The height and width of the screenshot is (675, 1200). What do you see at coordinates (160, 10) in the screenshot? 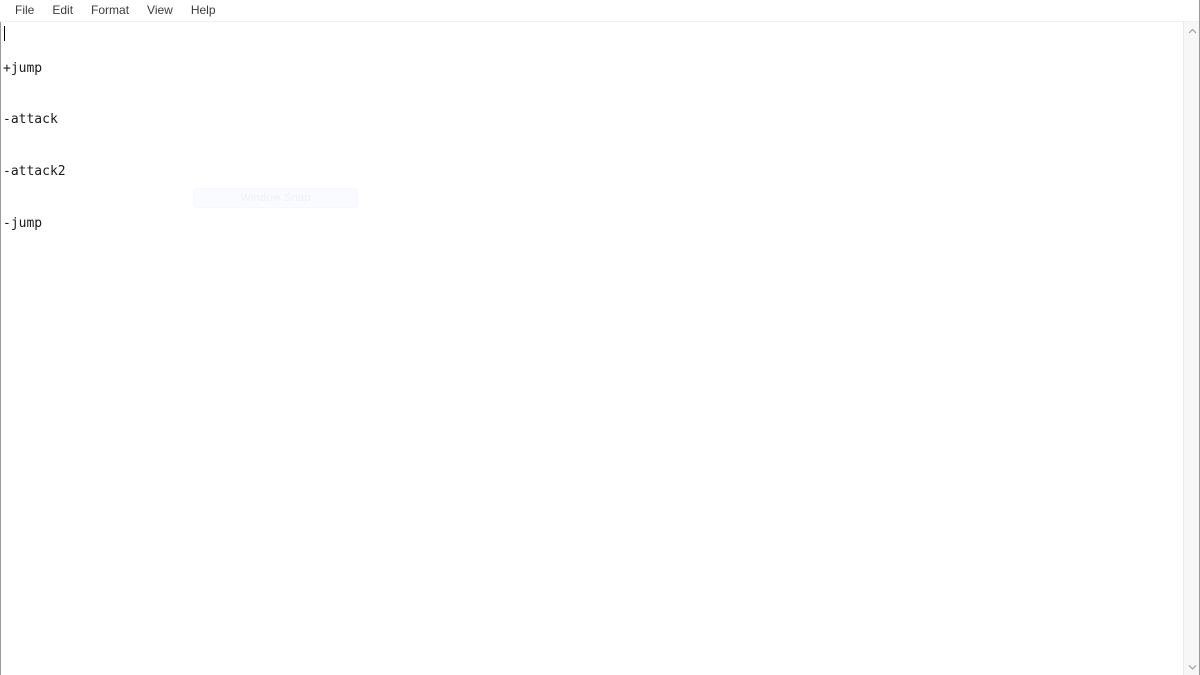
I see `menu-item-view: View` at bounding box center [160, 10].